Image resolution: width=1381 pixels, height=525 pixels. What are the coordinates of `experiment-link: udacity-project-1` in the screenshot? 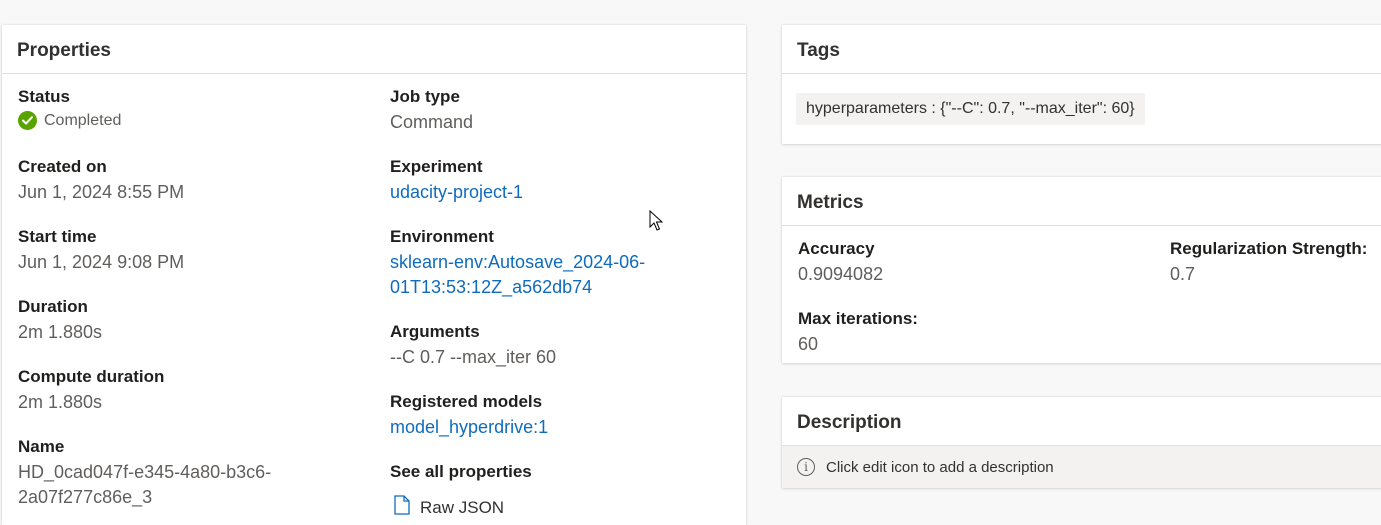 It's located at (456, 192).